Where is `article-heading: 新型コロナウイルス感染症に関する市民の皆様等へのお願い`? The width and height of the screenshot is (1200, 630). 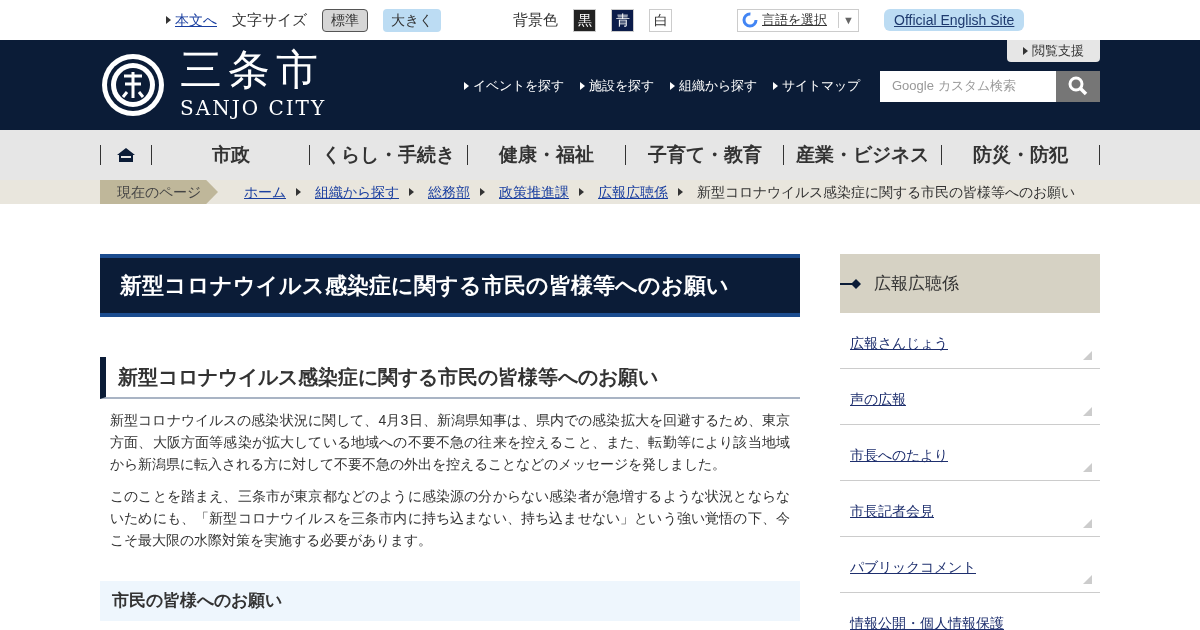 article-heading: 新型コロナウイルス感染症に関する市民の皆様等へのお願い is located at coordinates (450, 378).